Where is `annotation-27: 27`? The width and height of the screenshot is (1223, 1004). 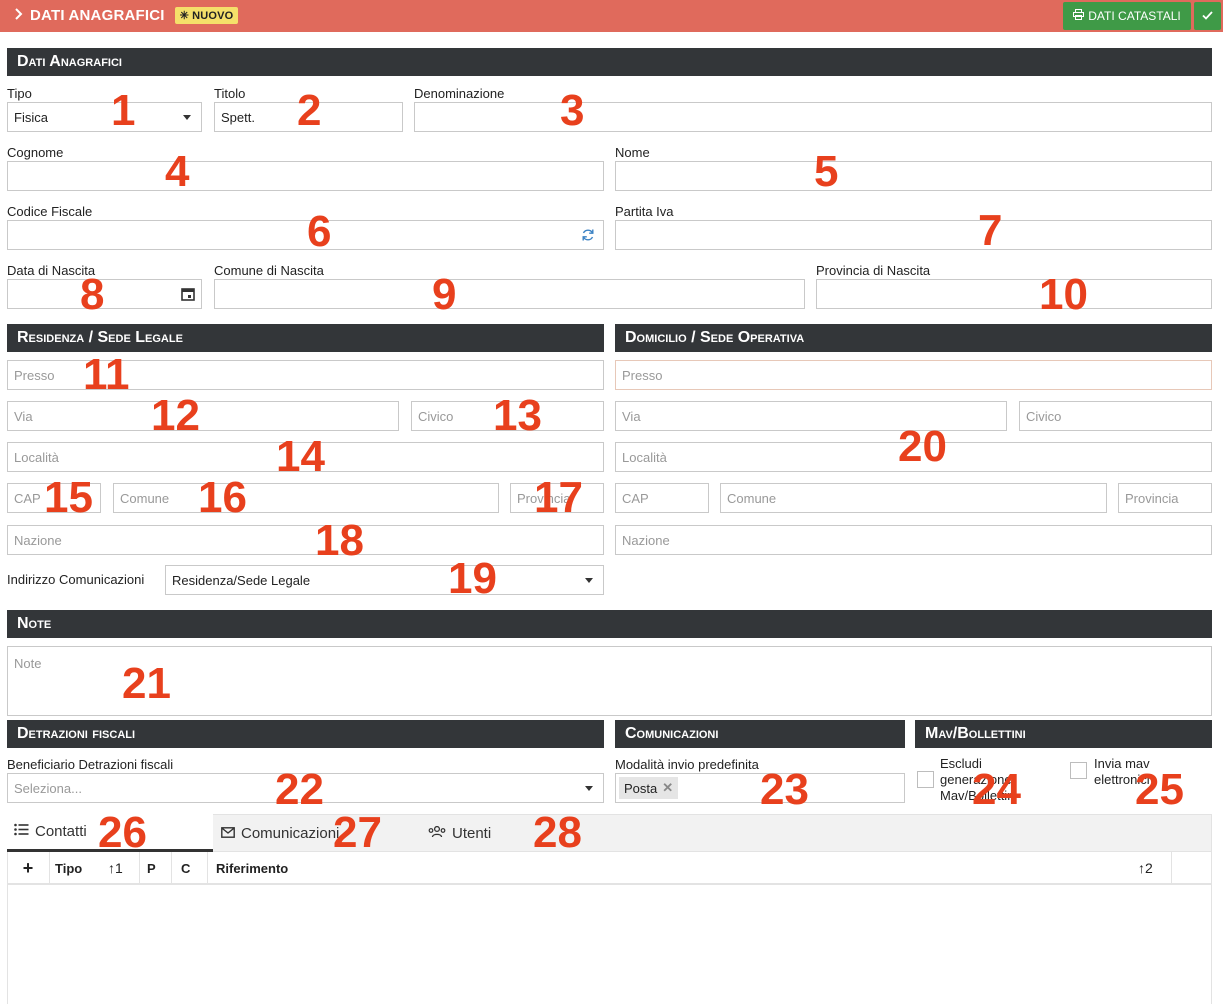
annotation-27: 27 is located at coordinates (357, 832).